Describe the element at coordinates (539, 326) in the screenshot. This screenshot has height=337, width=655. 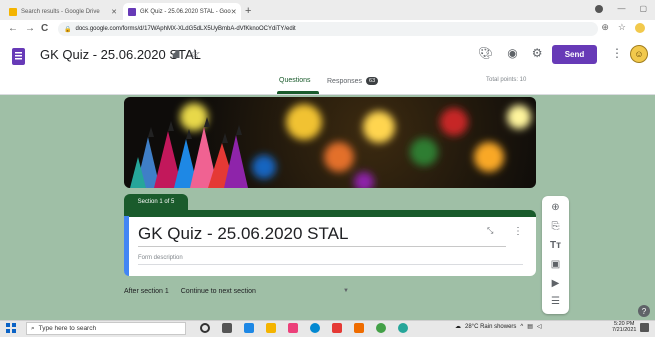
I see `volume-icon: ◁` at that location.